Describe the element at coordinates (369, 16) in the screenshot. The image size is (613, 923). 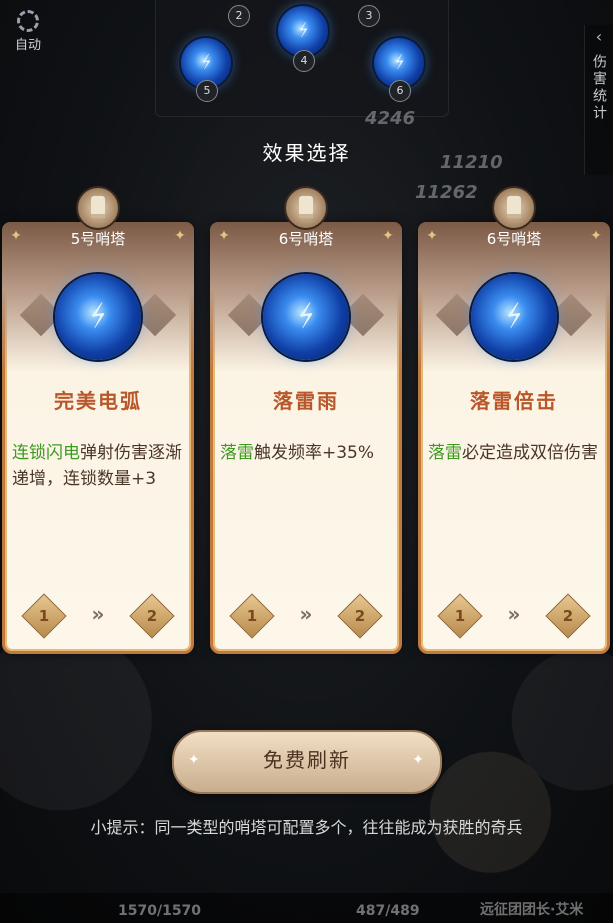
I see `slot-number: 3` at that location.